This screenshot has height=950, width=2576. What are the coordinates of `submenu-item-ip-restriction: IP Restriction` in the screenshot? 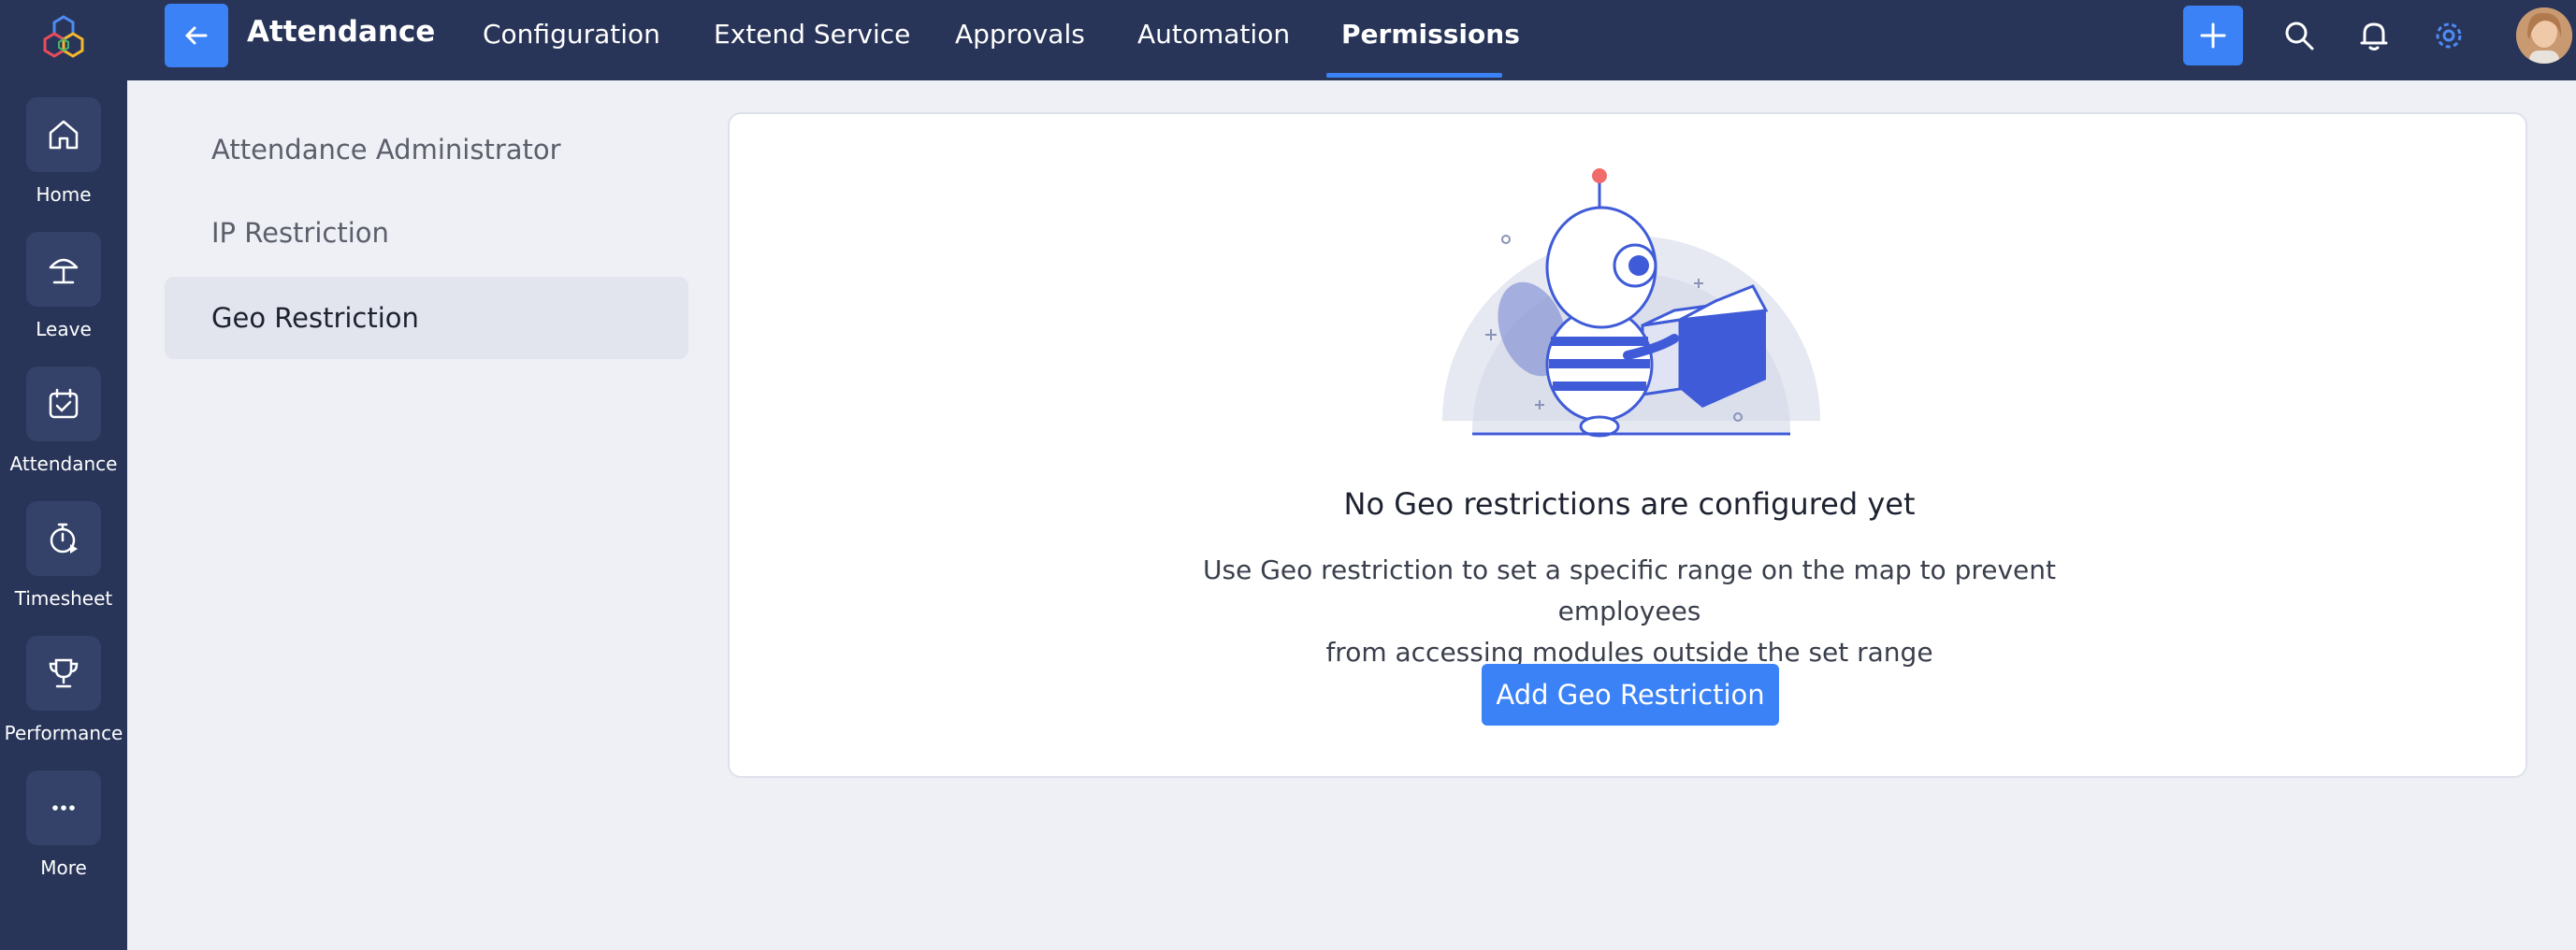 It's located at (426, 233).